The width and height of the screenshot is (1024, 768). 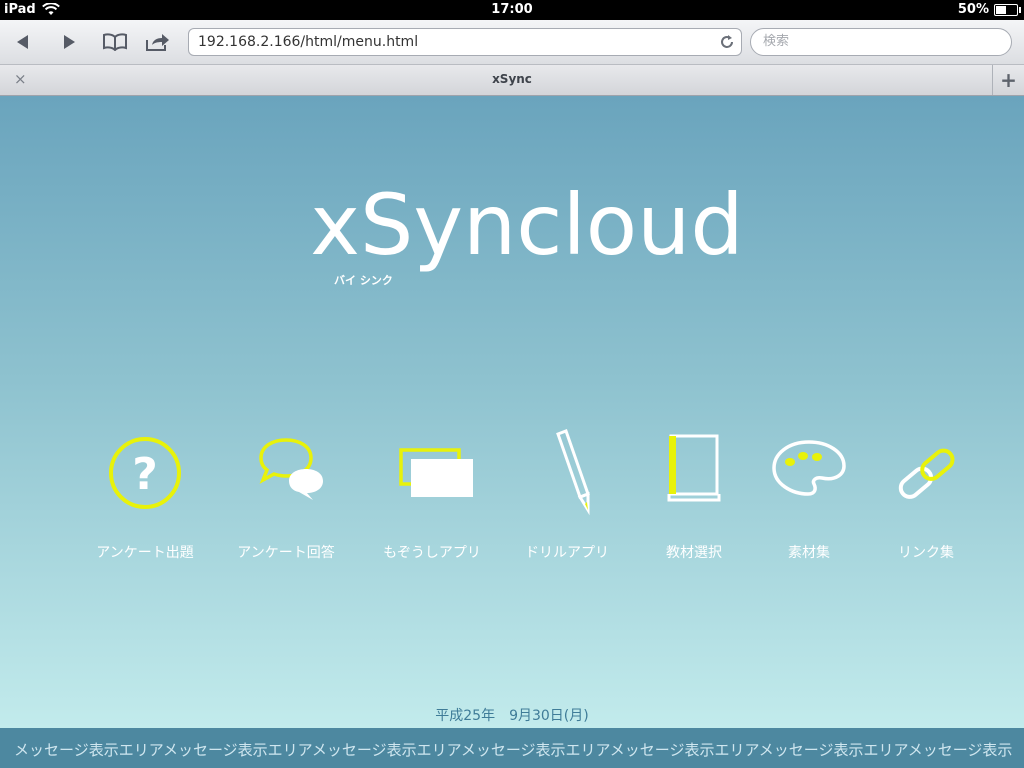 What do you see at coordinates (973, 9) in the screenshot?
I see `battery-percent: 50%` at bounding box center [973, 9].